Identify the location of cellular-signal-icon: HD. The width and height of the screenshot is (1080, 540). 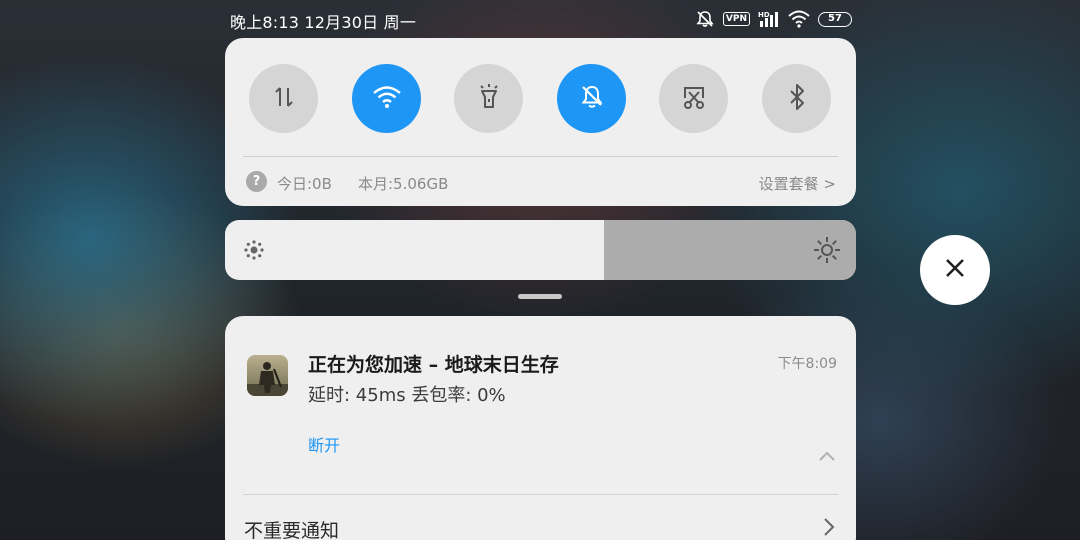
(769, 19).